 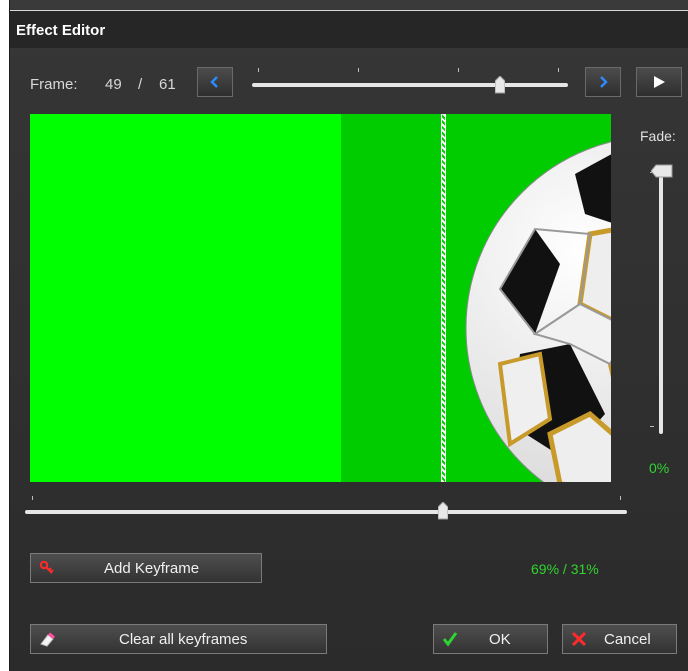 What do you see at coordinates (500, 639) in the screenshot?
I see `ok-label: OK` at bounding box center [500, 639].